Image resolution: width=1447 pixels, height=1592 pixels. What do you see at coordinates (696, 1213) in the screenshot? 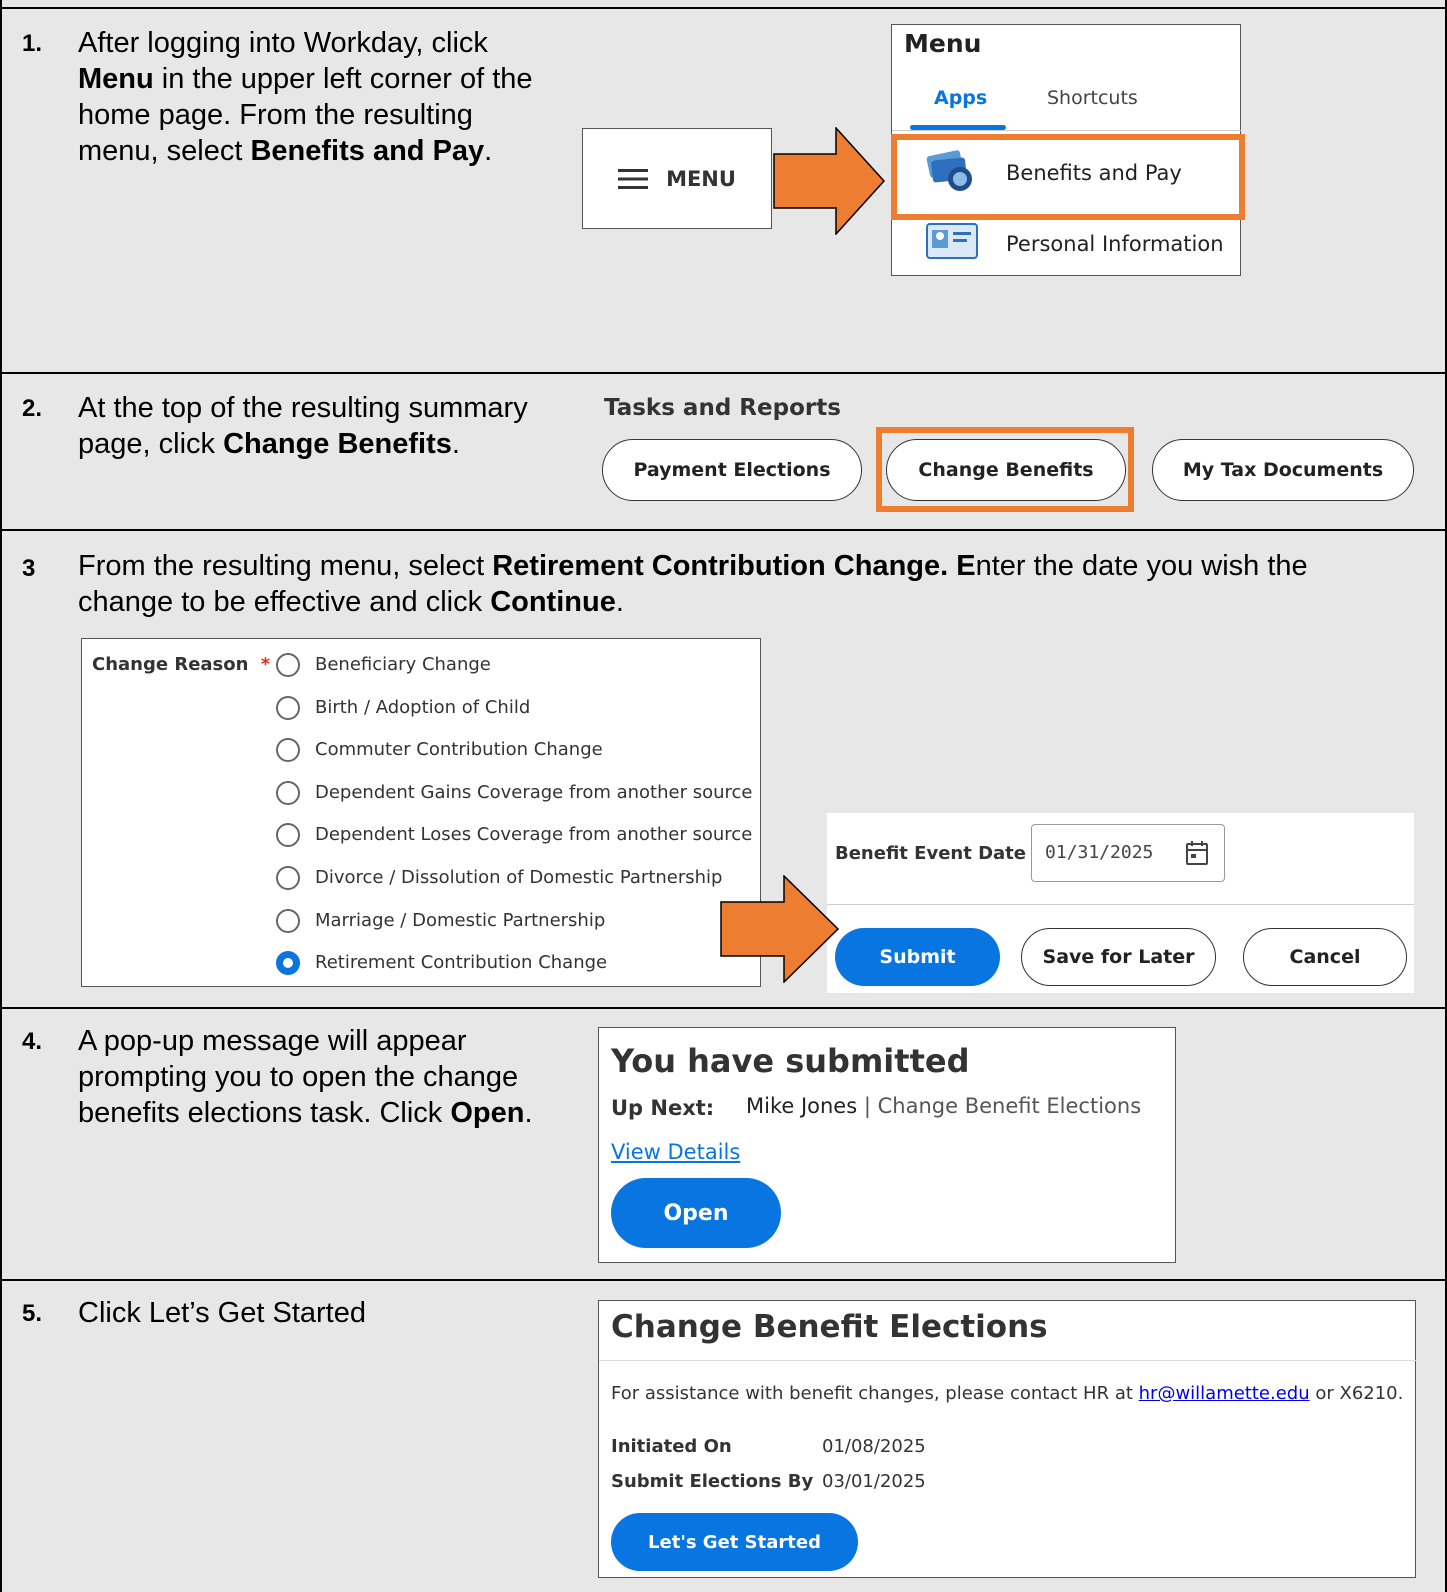
I see `open-button: Open` at bounding box center [696, 1213].